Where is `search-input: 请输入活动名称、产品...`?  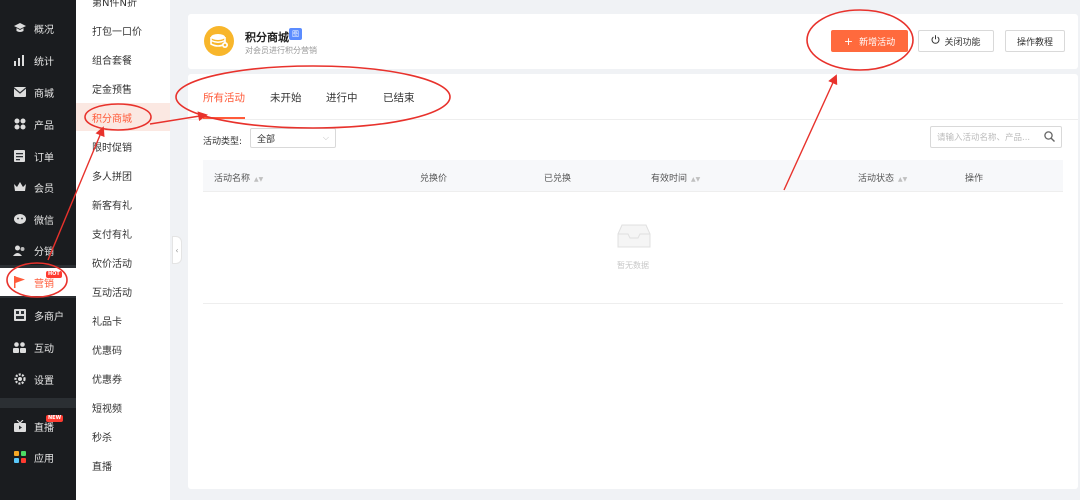
search-input: 请输入活动名称、产品... is located at coordinates (996, 137).